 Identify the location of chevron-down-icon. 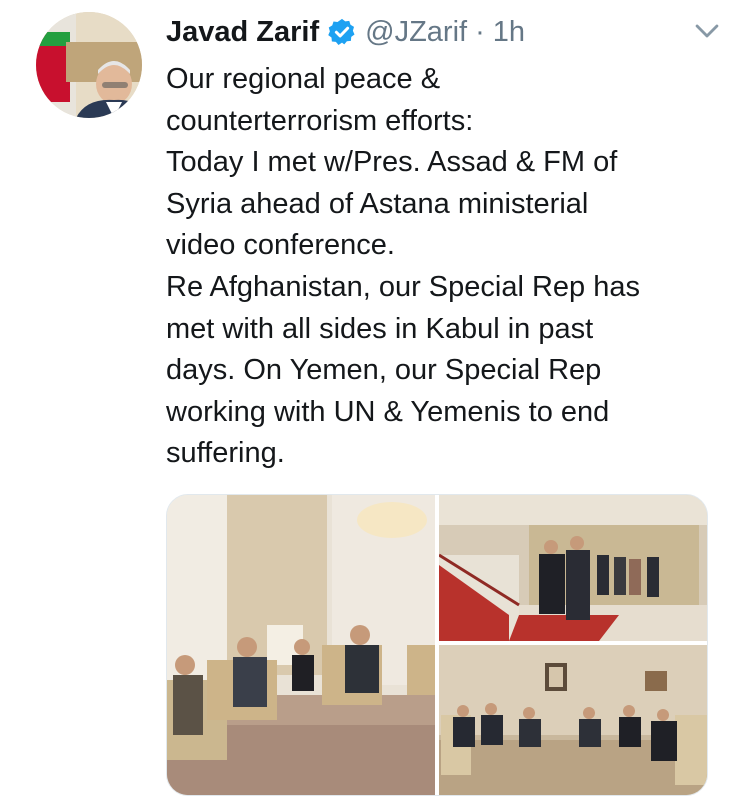
(707, 31).